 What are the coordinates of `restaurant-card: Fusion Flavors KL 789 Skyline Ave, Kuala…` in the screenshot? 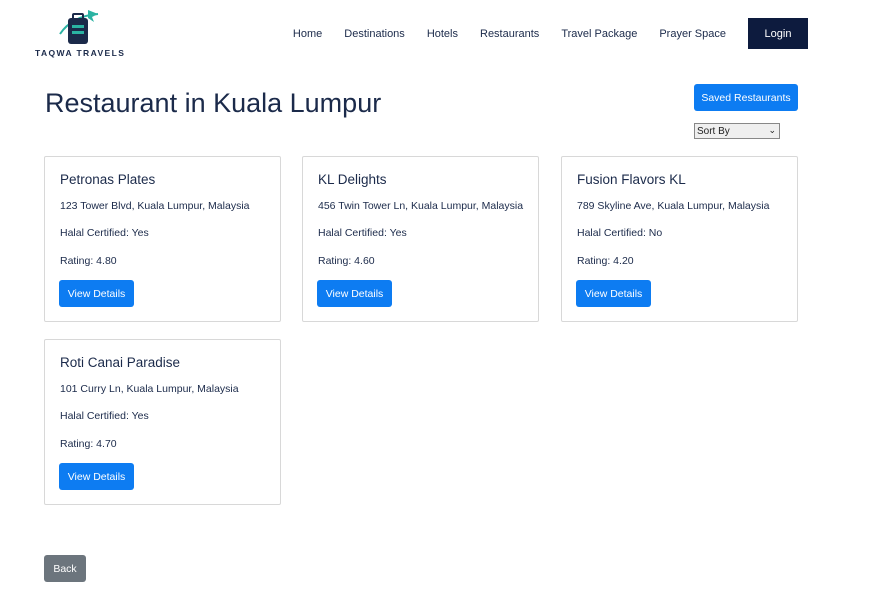 It's located at (679, 239).